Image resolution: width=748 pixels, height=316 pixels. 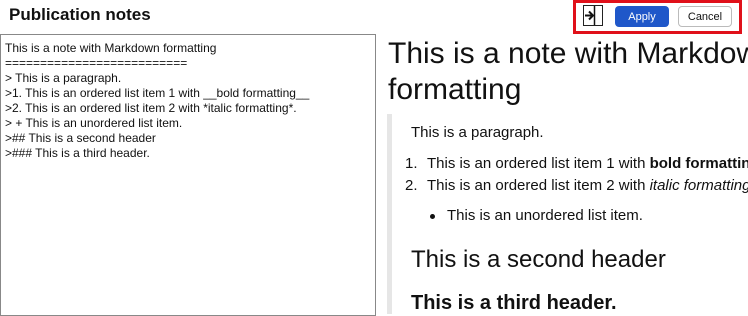 What do you see at coordinates (705, 16) in the screenshot?
I see `cancel-button: Cancel` at bounding box center [705, 16].